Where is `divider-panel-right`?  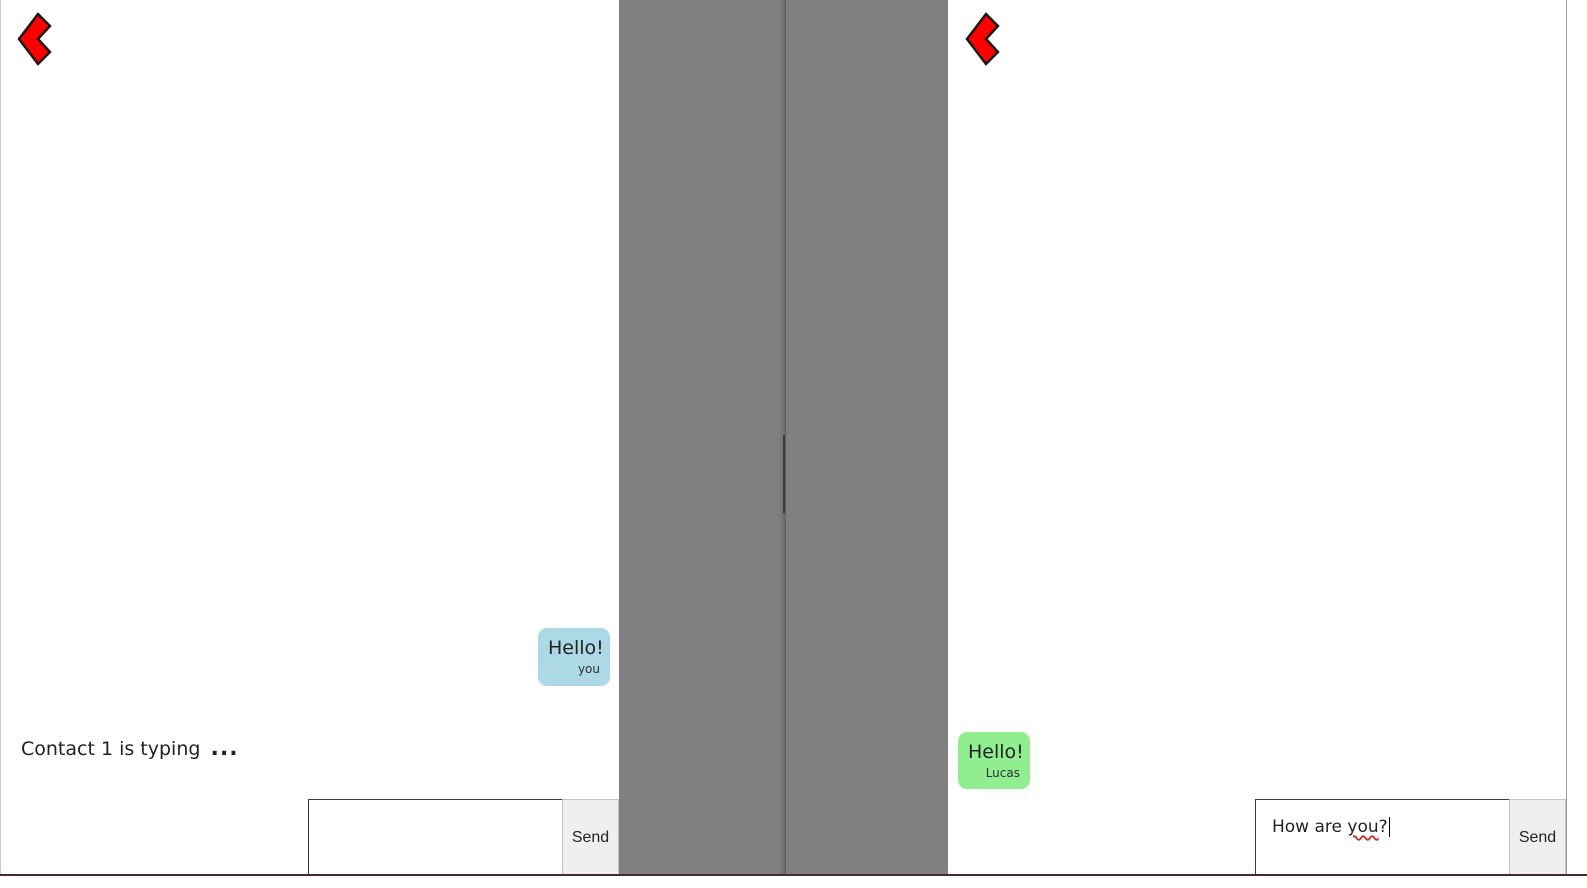 divider-panel-right is located at coordinates (867, 438).